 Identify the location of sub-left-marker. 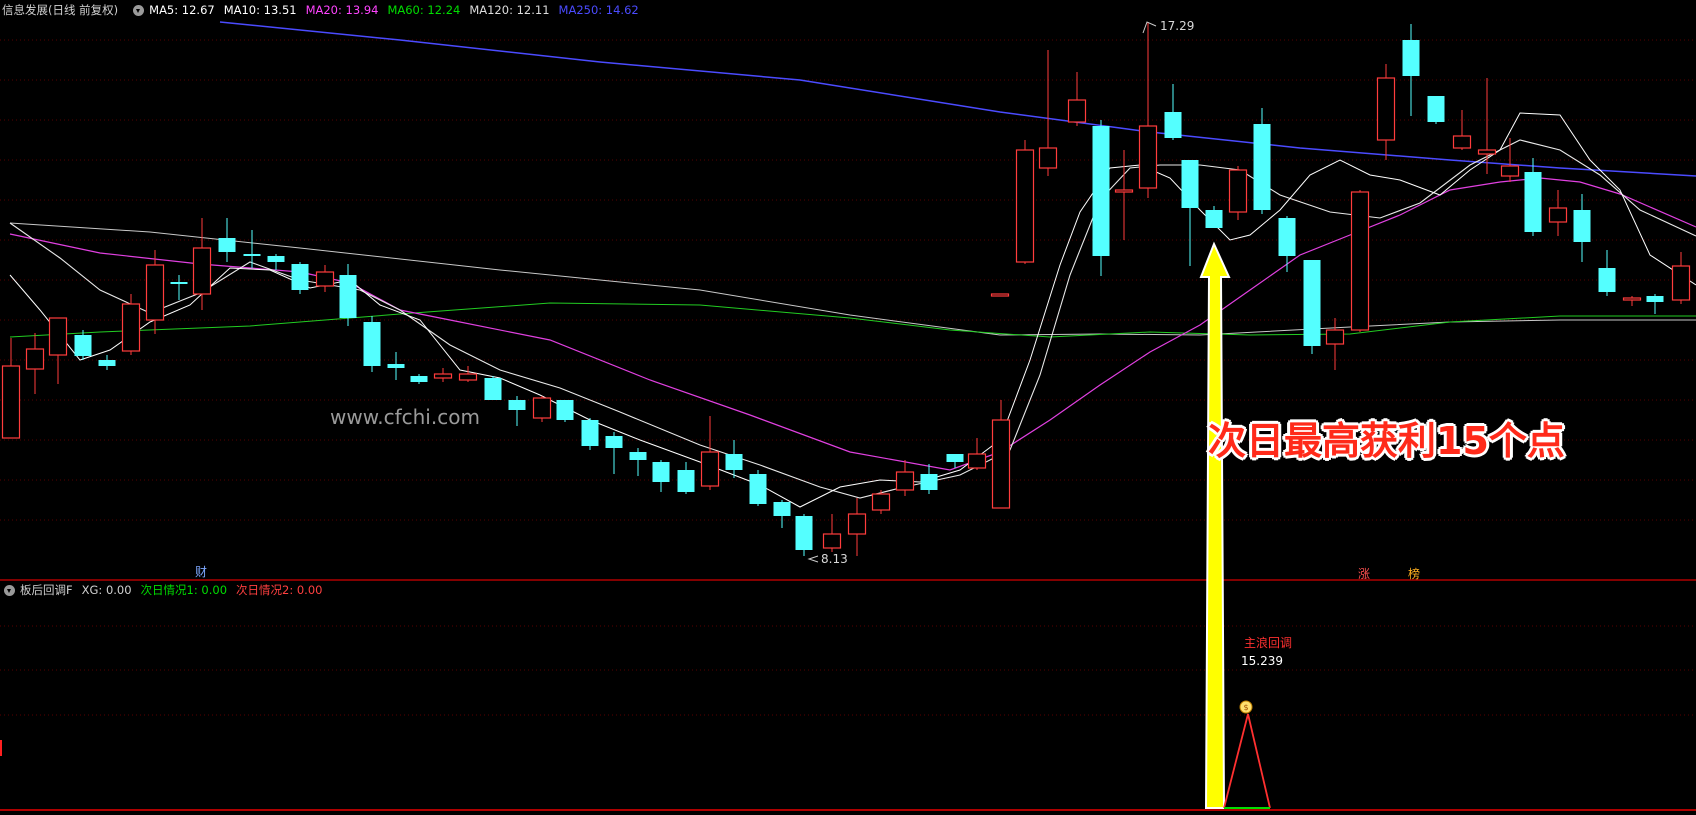
(1, 748).